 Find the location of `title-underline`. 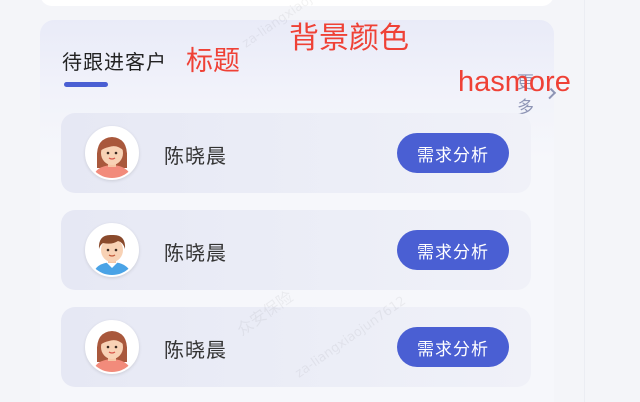

title-underline is located at coordinates (86, 84).